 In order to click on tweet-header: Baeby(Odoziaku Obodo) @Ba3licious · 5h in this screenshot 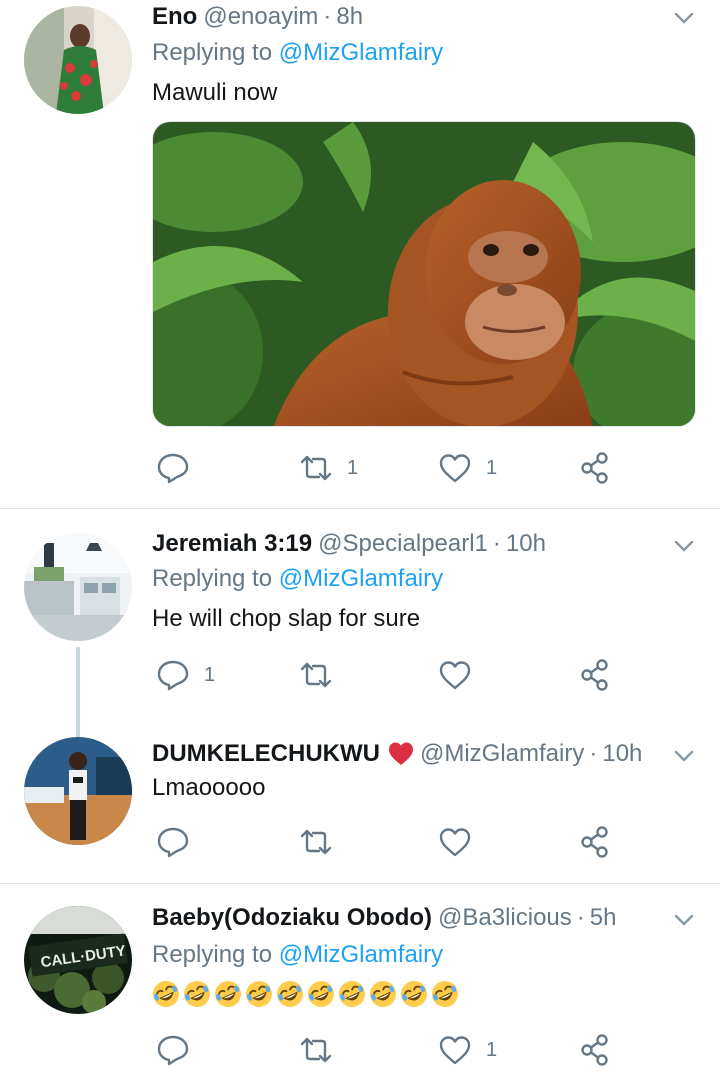, I will do `click(384, 918)`.